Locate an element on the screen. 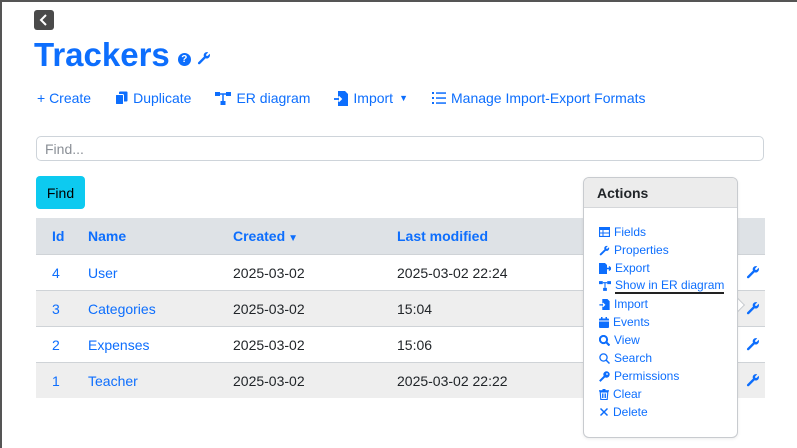 This screenshot has width=797, height=448. row-id-link: 1 is located at coordinates (56, 381).